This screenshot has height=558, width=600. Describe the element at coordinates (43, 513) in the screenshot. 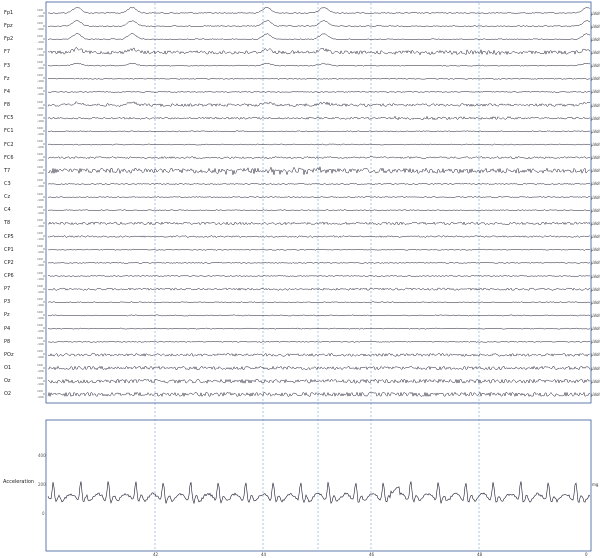

I see `accel-tick-0: 0` at that location.